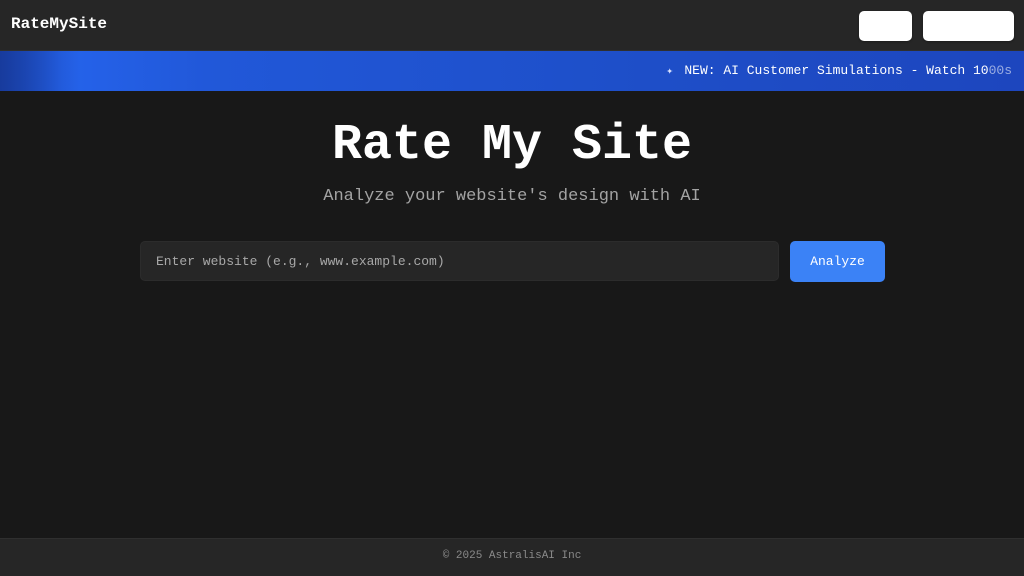  Describe the element at coordinates (836, 70) in the screenshot. I see `announcement-text-main: NEW: AI Customer Simulations - Watch 10` at that location.